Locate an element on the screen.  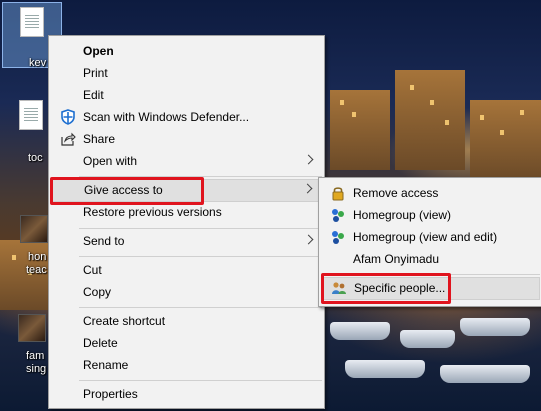
menu-item-restore-versions: Restore previous versions is located at coordinates (186, 212).